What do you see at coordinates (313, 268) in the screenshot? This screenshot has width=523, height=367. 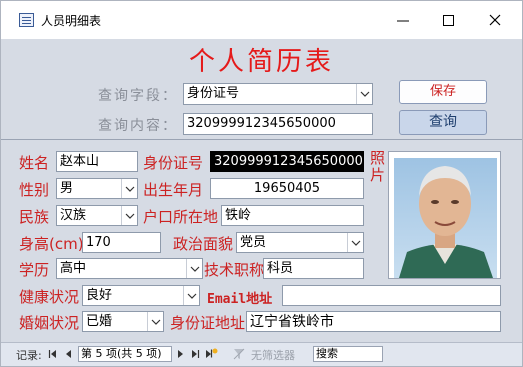 I see `title-field: 科员` at bounding box center [313, 268].